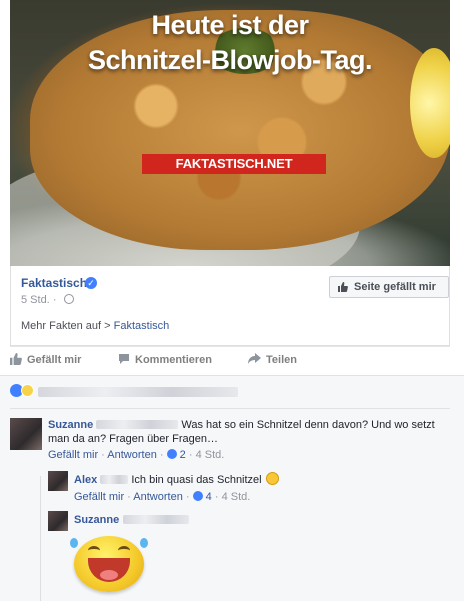 This screenshot has width=464, height=601. Describe the element at coordinates (230, 43) in the screenshot. I see `image-title: Heute ist der Schnitzel-Blowjob-Tag.` at that location.